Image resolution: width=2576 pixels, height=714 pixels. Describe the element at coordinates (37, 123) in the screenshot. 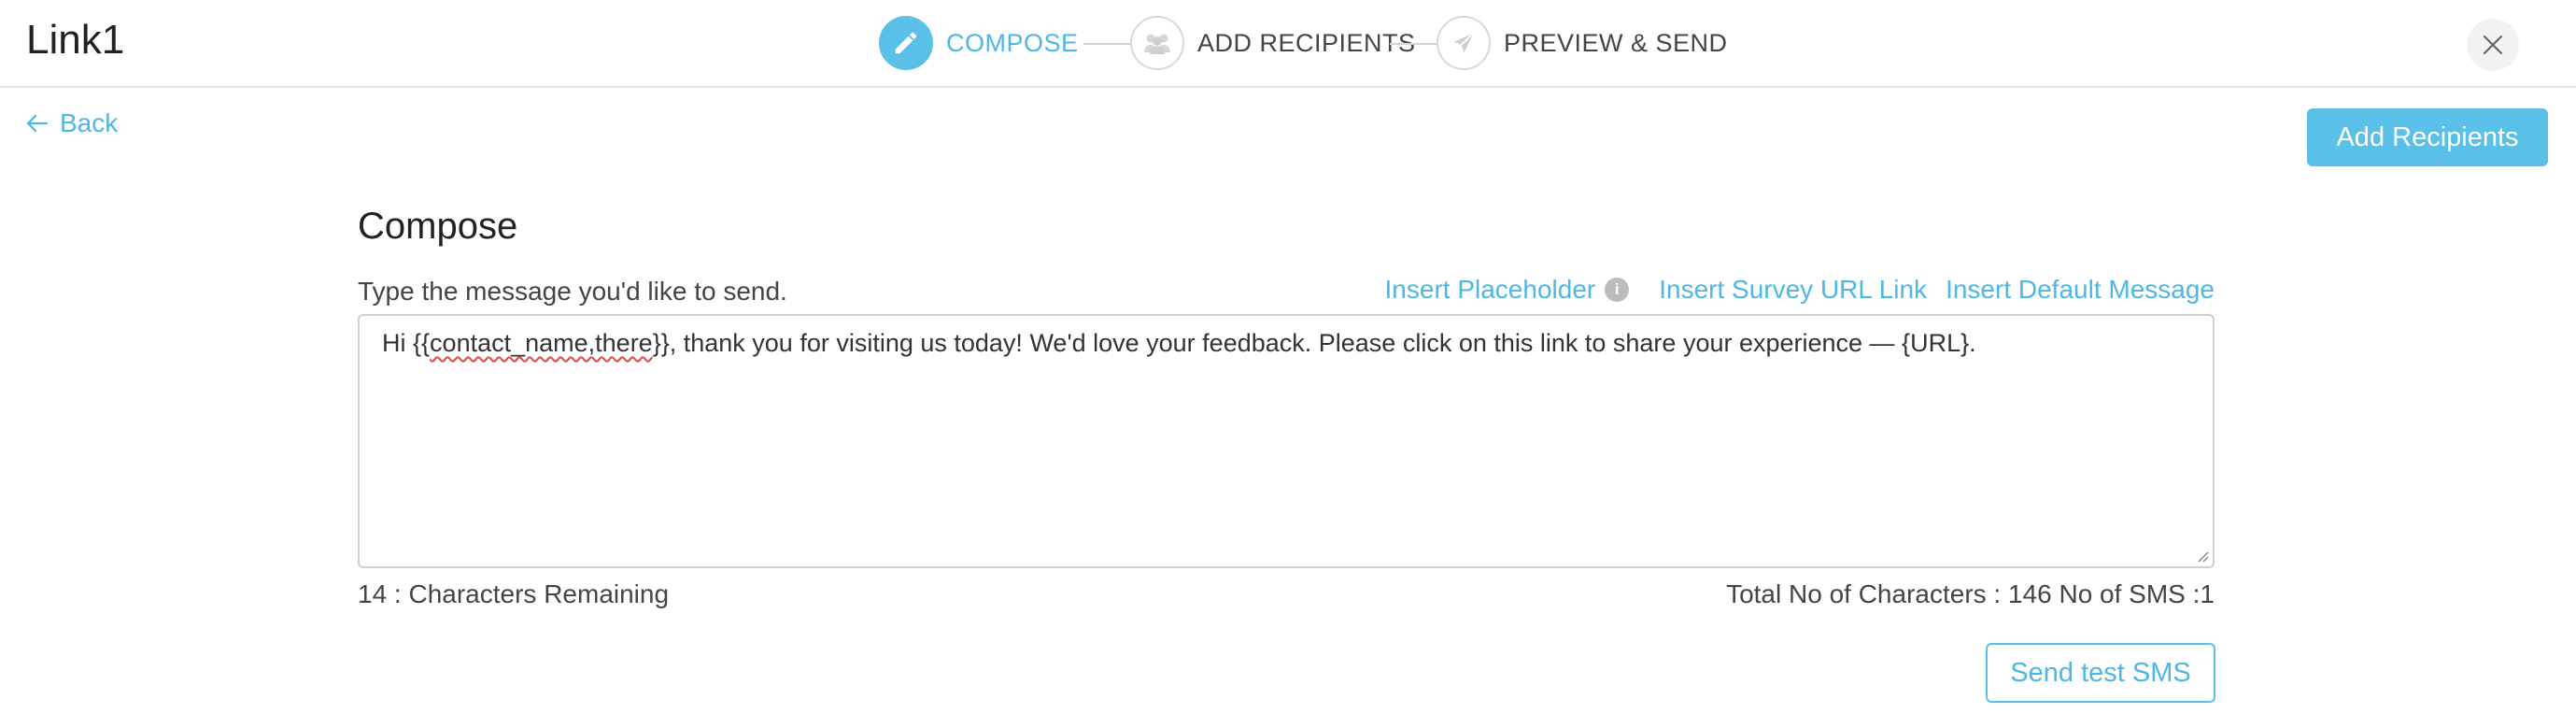

I see `arrow-left-icon` at that location.